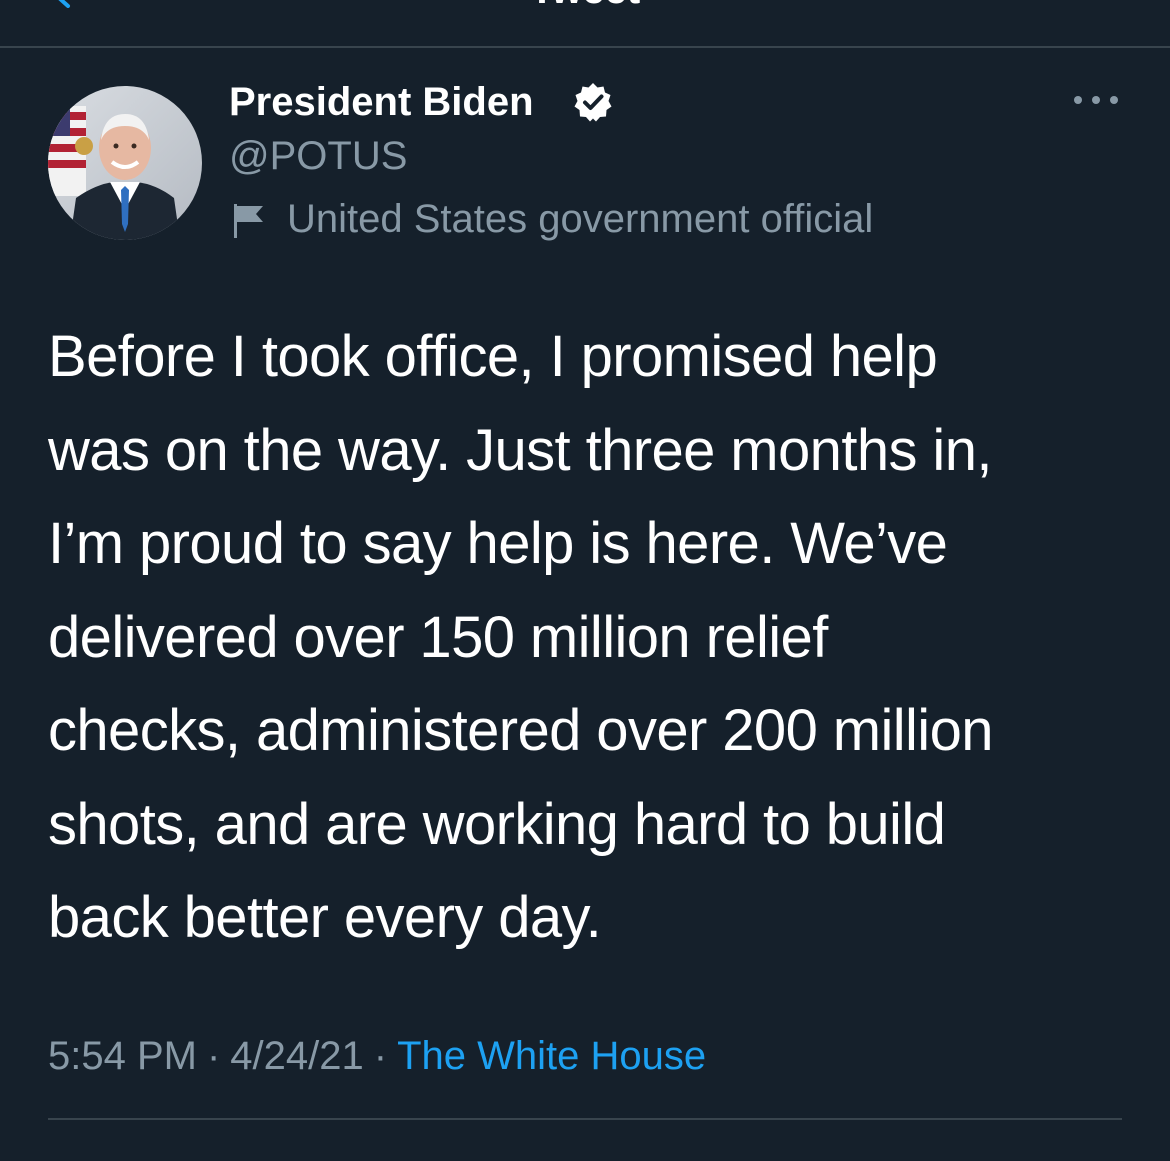 This screenshot has width=1170, height=1161. Describe the element at coordinates (521, 730) in the screenshot. I see `tweet-line: checks, administered over 200 million` at that location.